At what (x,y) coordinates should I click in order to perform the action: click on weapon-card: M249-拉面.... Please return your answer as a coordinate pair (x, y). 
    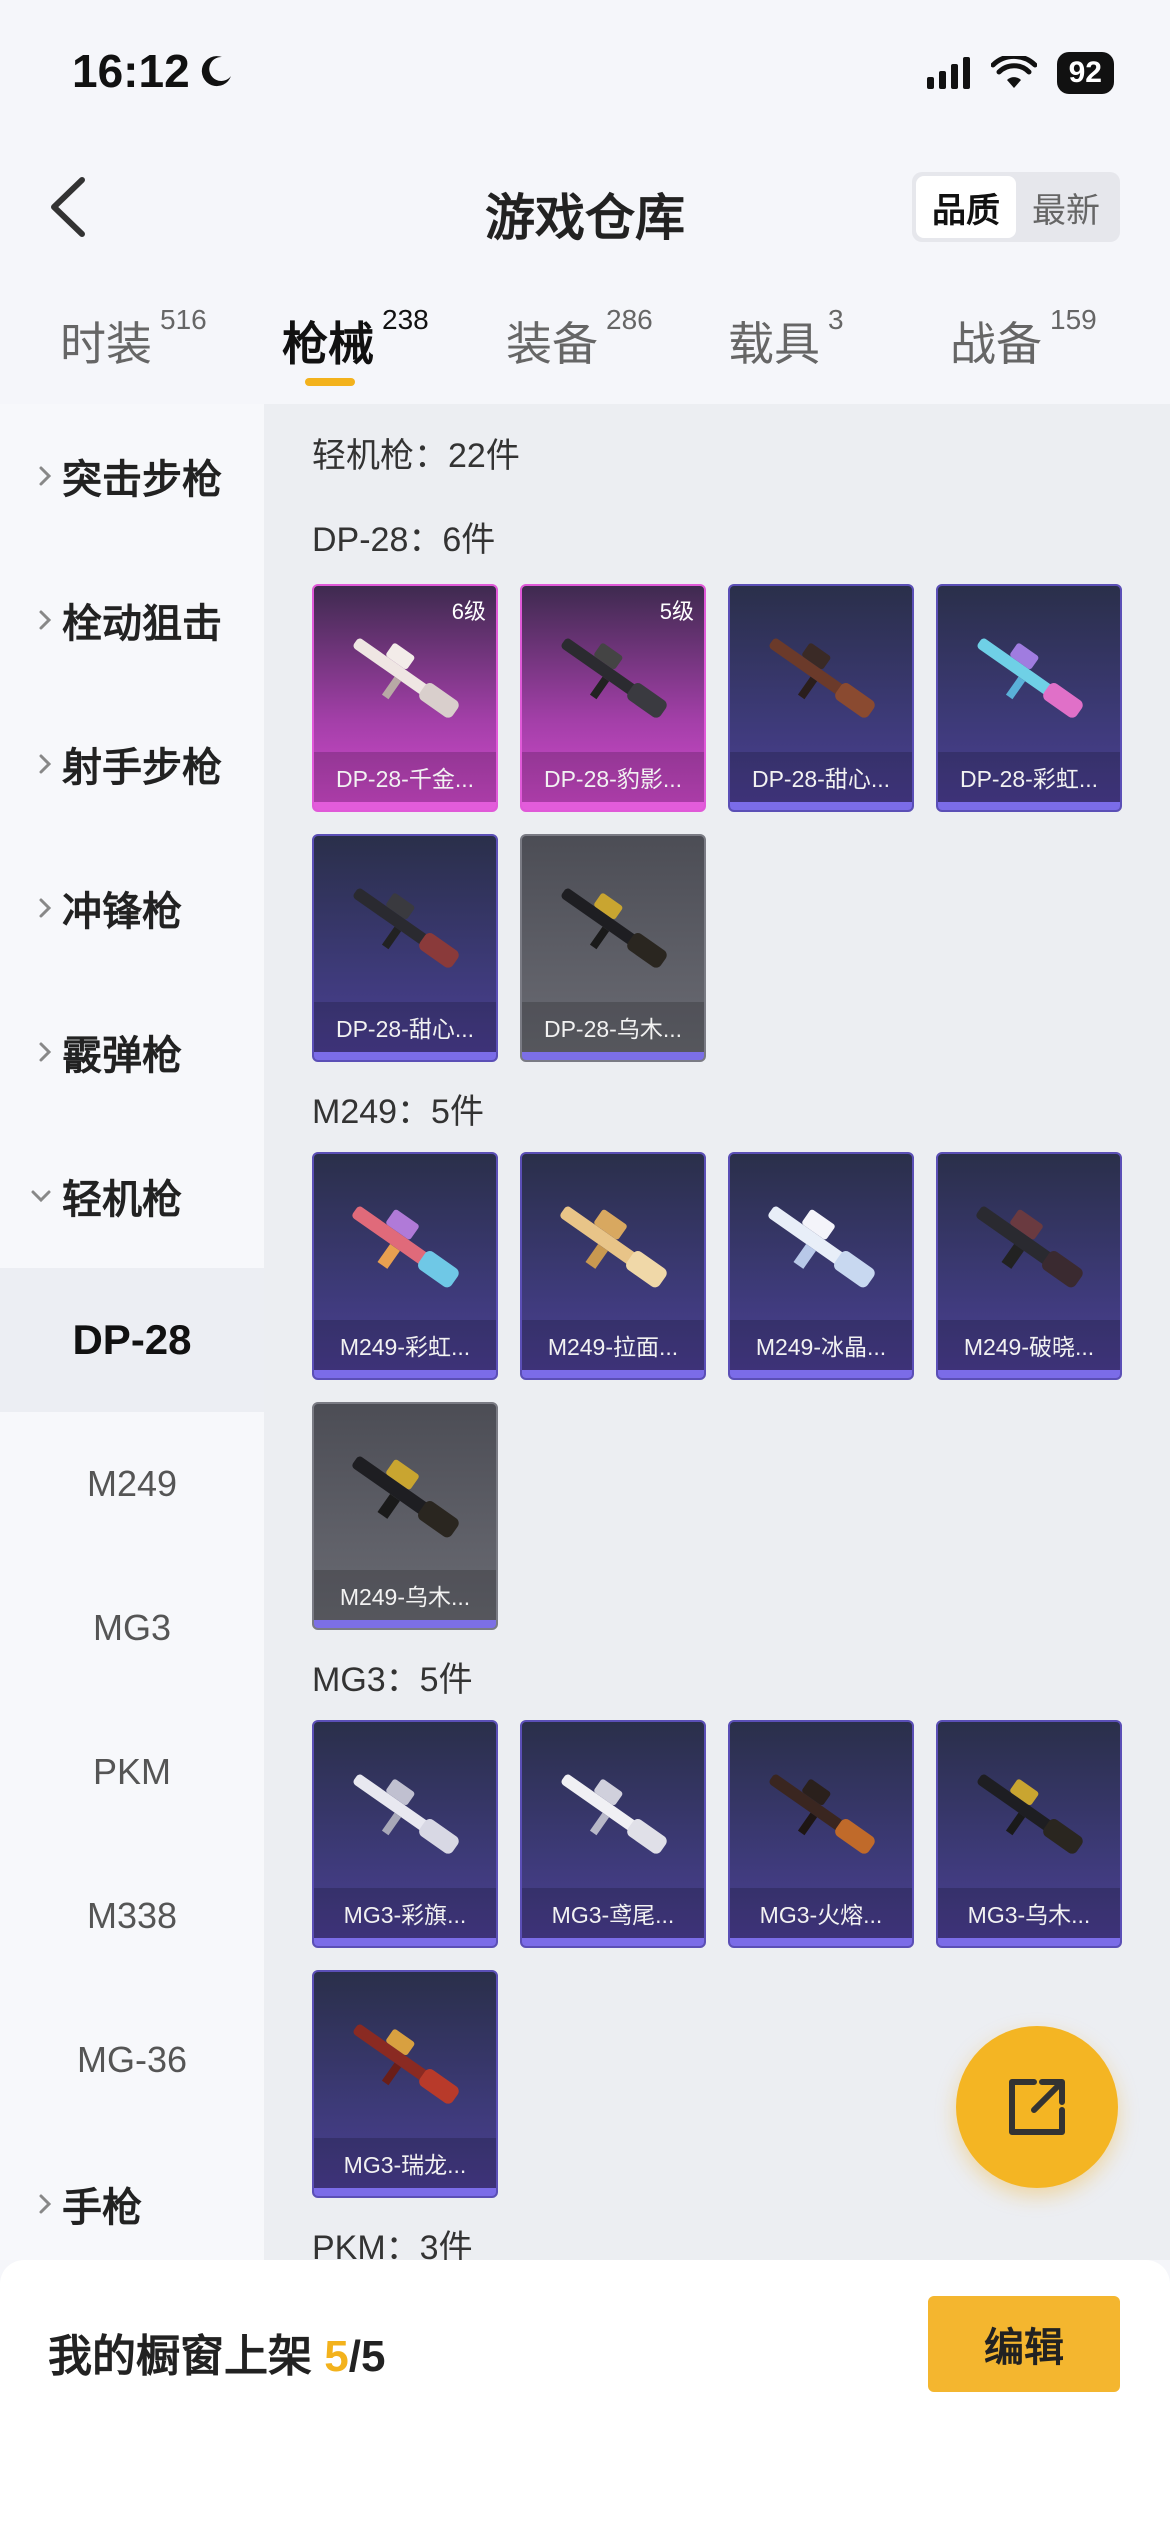
    Looking at the image, I should click on (613, 1266).